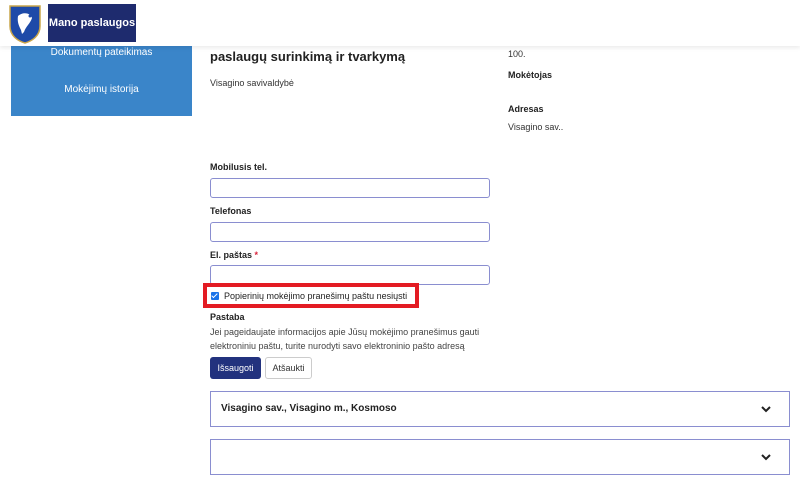 This screenshot has height=490, width=800. I want to click on checkbox-checked, so click(215, 295).